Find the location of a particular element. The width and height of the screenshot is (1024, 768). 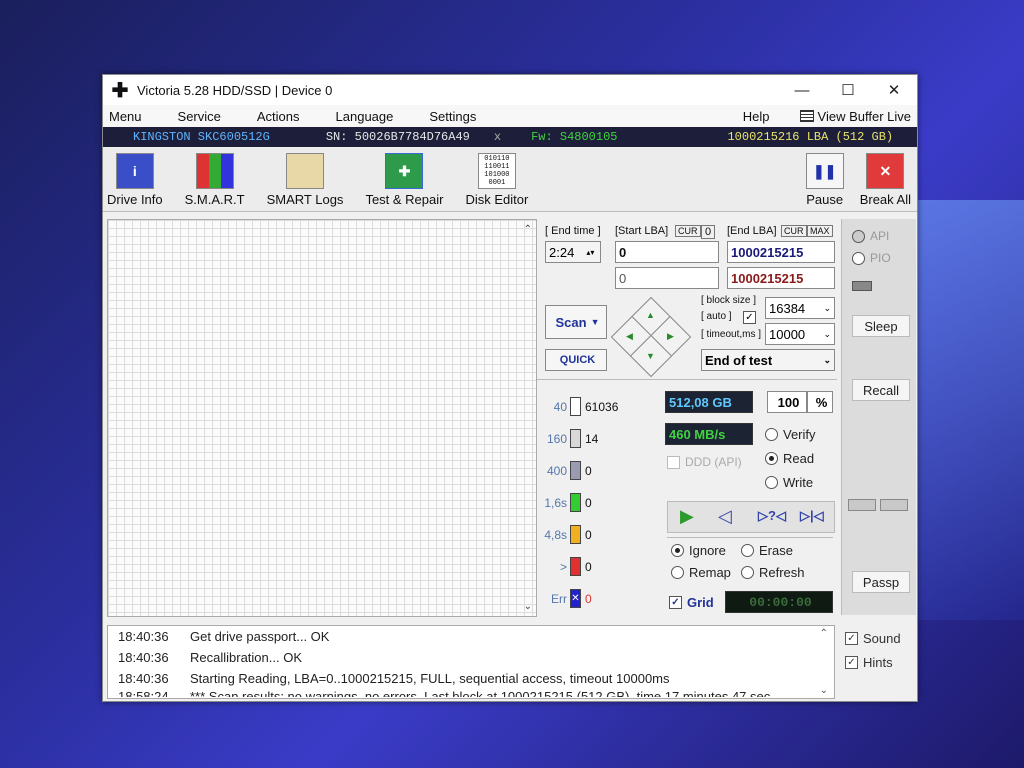

reverse-icon: ◁ is located at coordinates (725, 516).